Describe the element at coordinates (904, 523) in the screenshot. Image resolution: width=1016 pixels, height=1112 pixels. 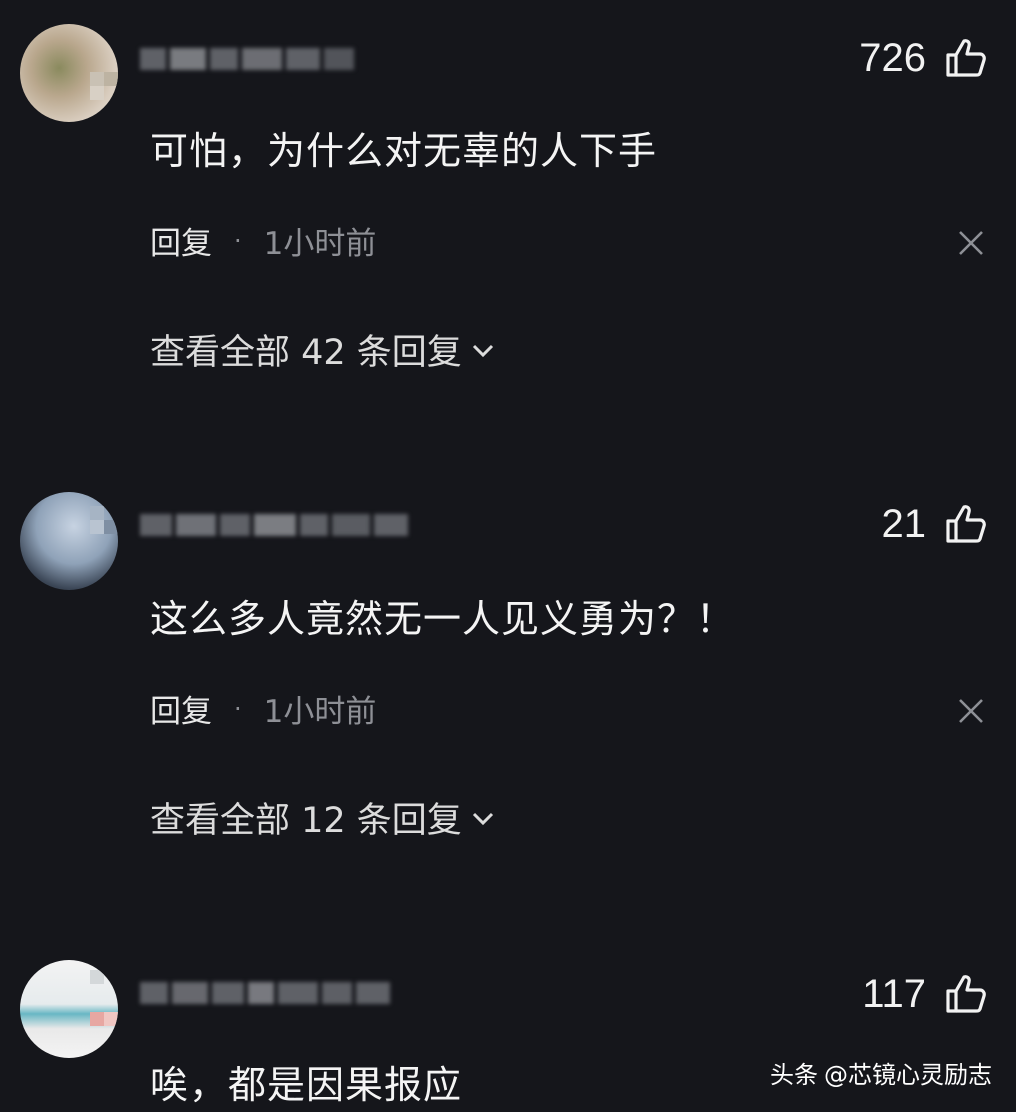
I see `like-count: 21` at that location.